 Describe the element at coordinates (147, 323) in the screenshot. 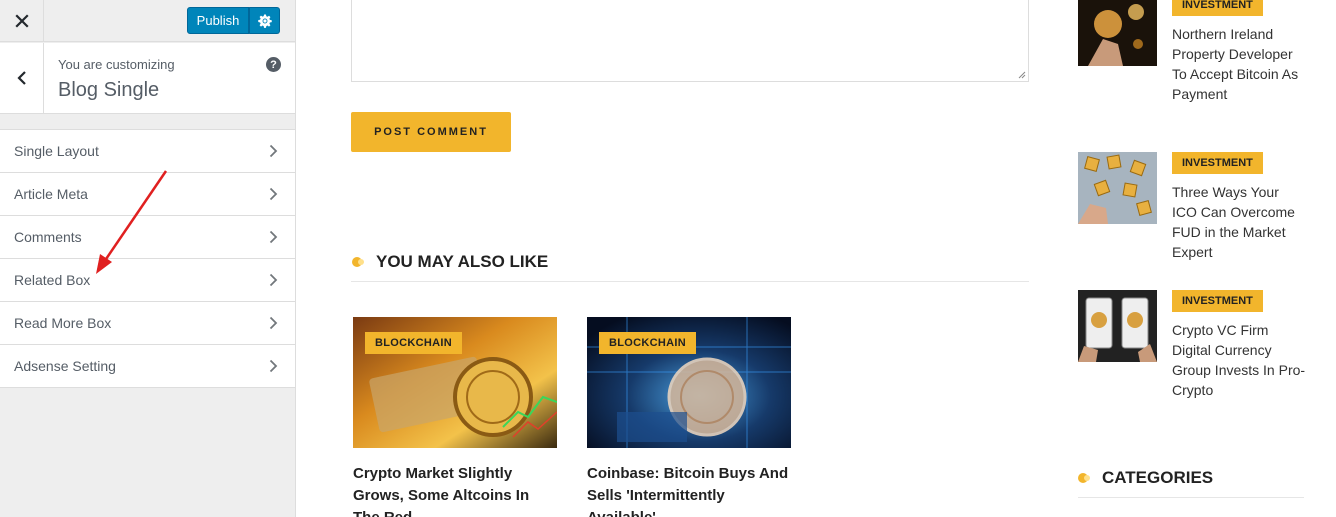

I see `menu-item-read-more-box: Read More Box` at that location.